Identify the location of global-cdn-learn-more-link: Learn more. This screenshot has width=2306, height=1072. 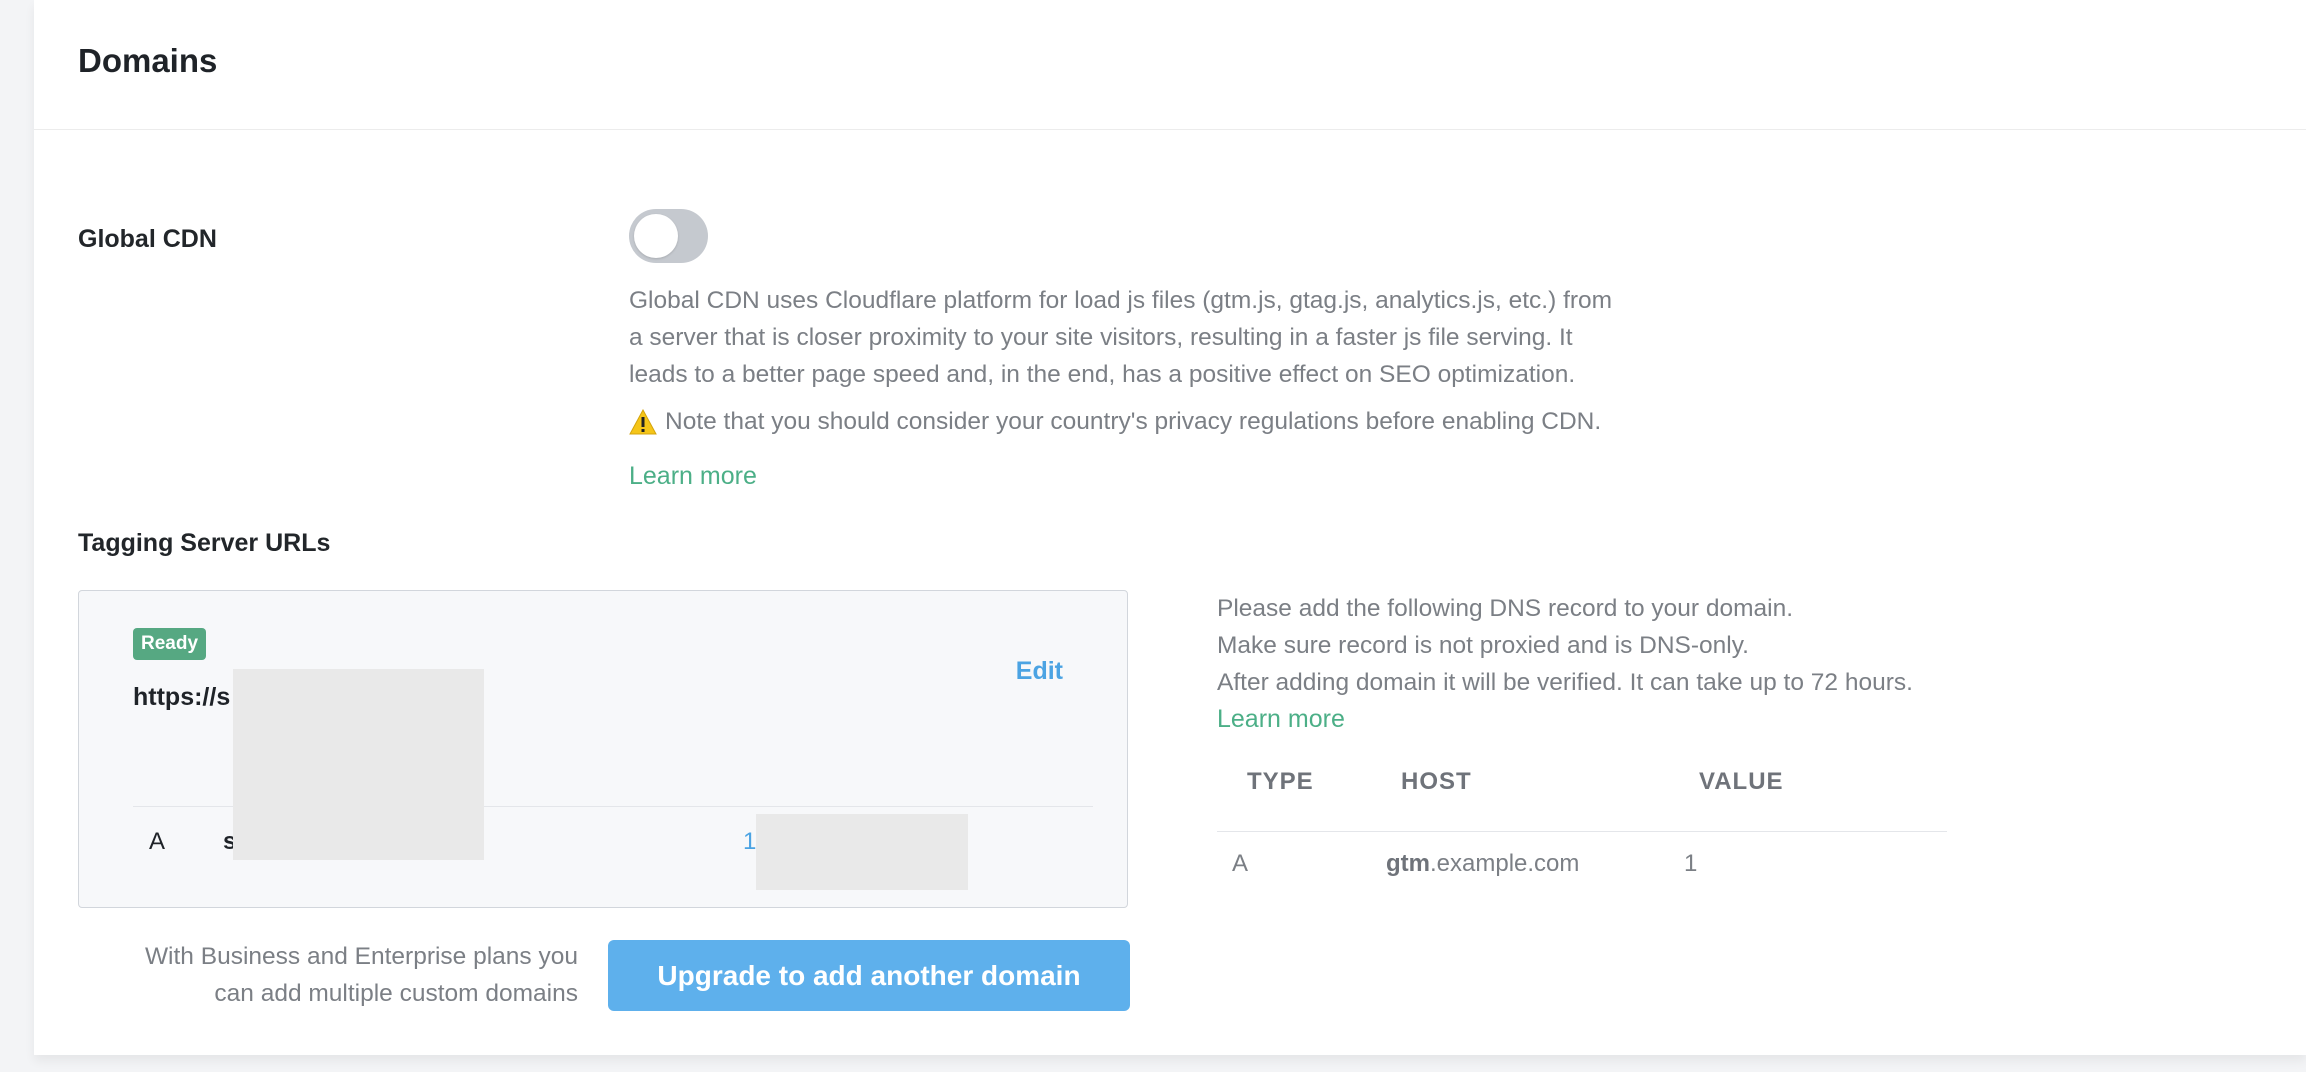
(693, 476).